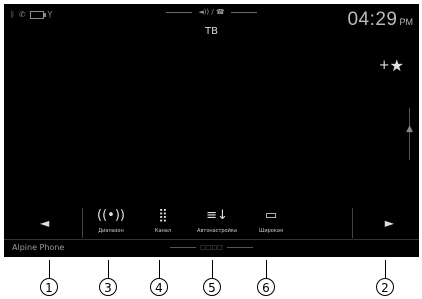 Image resolution: width=422 pixels, height=299 pixels. I want to click on autonastroika-button: ≡↓ Автонастройка, so click(217, 222).